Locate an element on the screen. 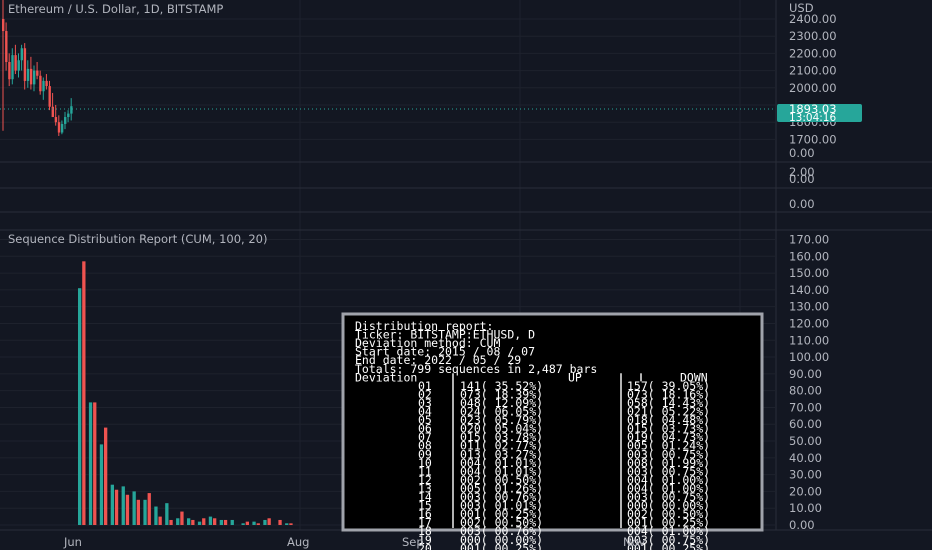  small-pane-axes: 0.002.000.000.00 is located at coordinates (802, 178).